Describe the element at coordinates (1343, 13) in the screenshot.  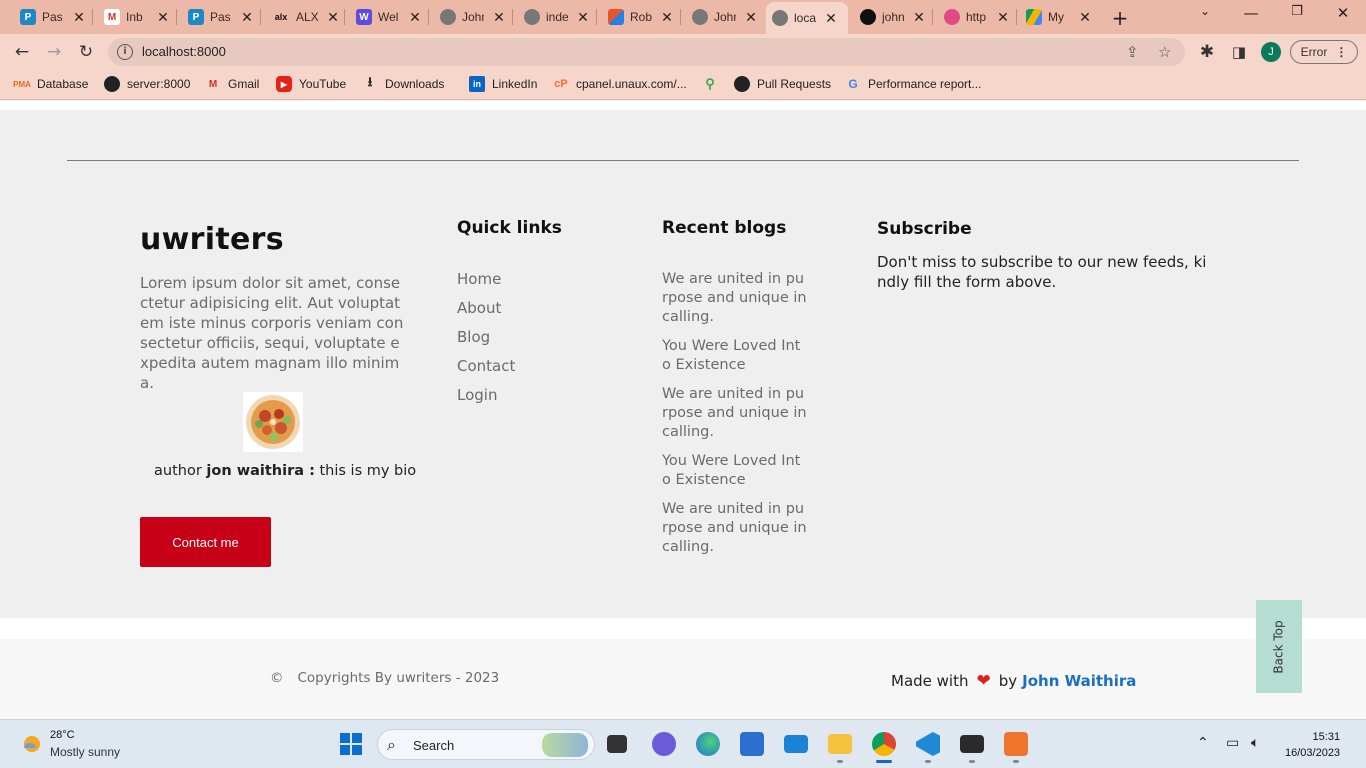
I see `close-window-button: ✕` at that location.